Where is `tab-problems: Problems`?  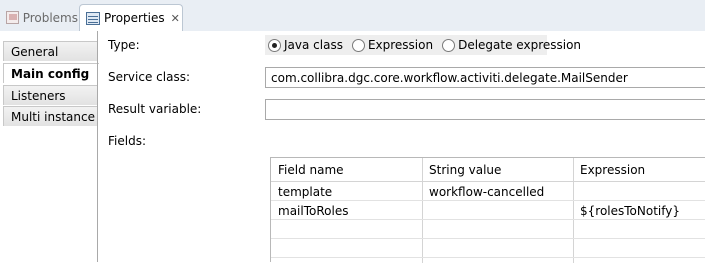
tab-problems: Problems is located at coordinates (39, 17).